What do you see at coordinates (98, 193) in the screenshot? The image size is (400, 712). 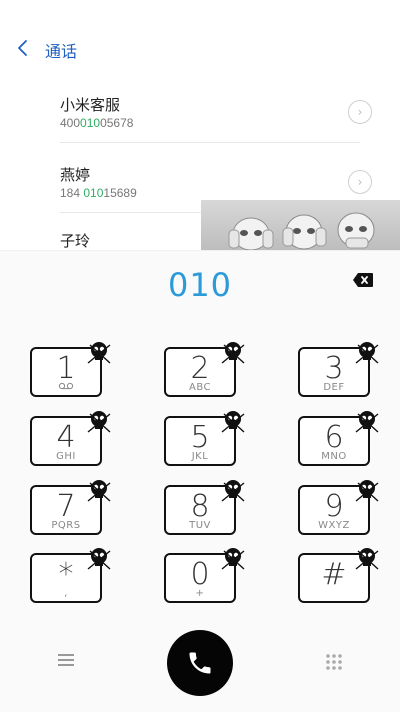 I see `contact-number: 184 01015689` at bounding box center [98, 193].